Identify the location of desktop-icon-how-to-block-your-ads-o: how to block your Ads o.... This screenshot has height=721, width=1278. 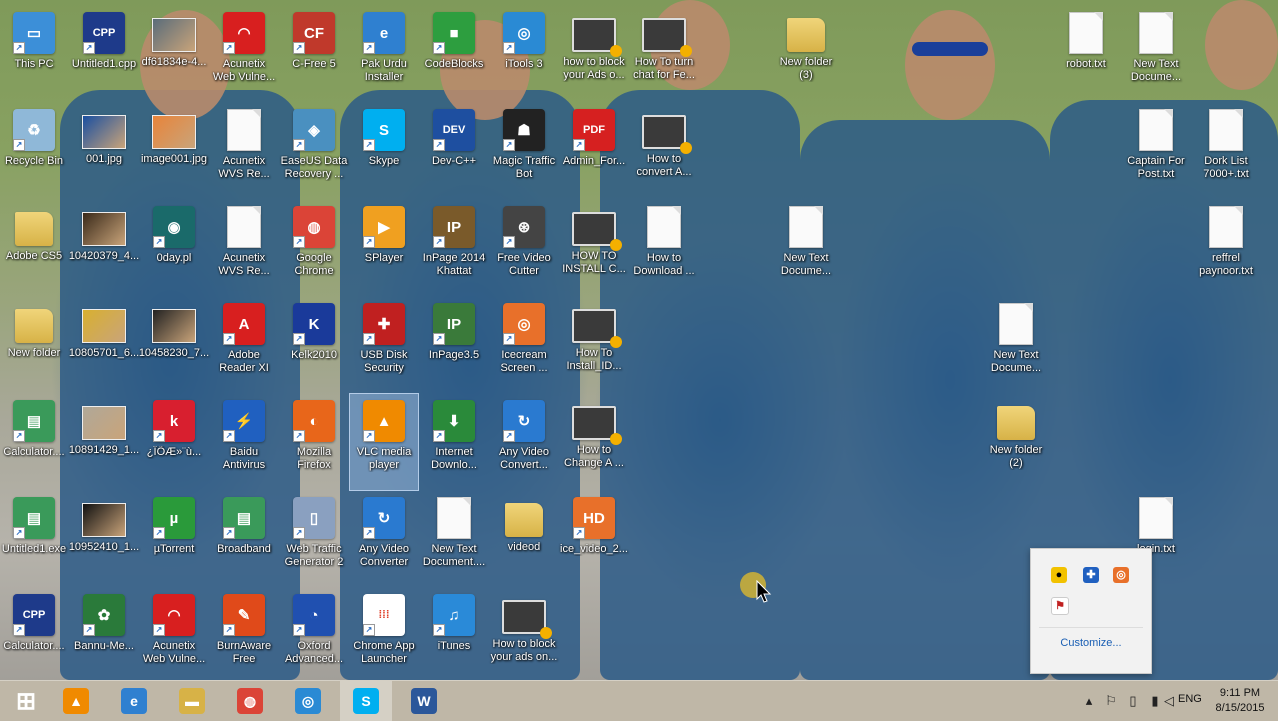
(594, 54).